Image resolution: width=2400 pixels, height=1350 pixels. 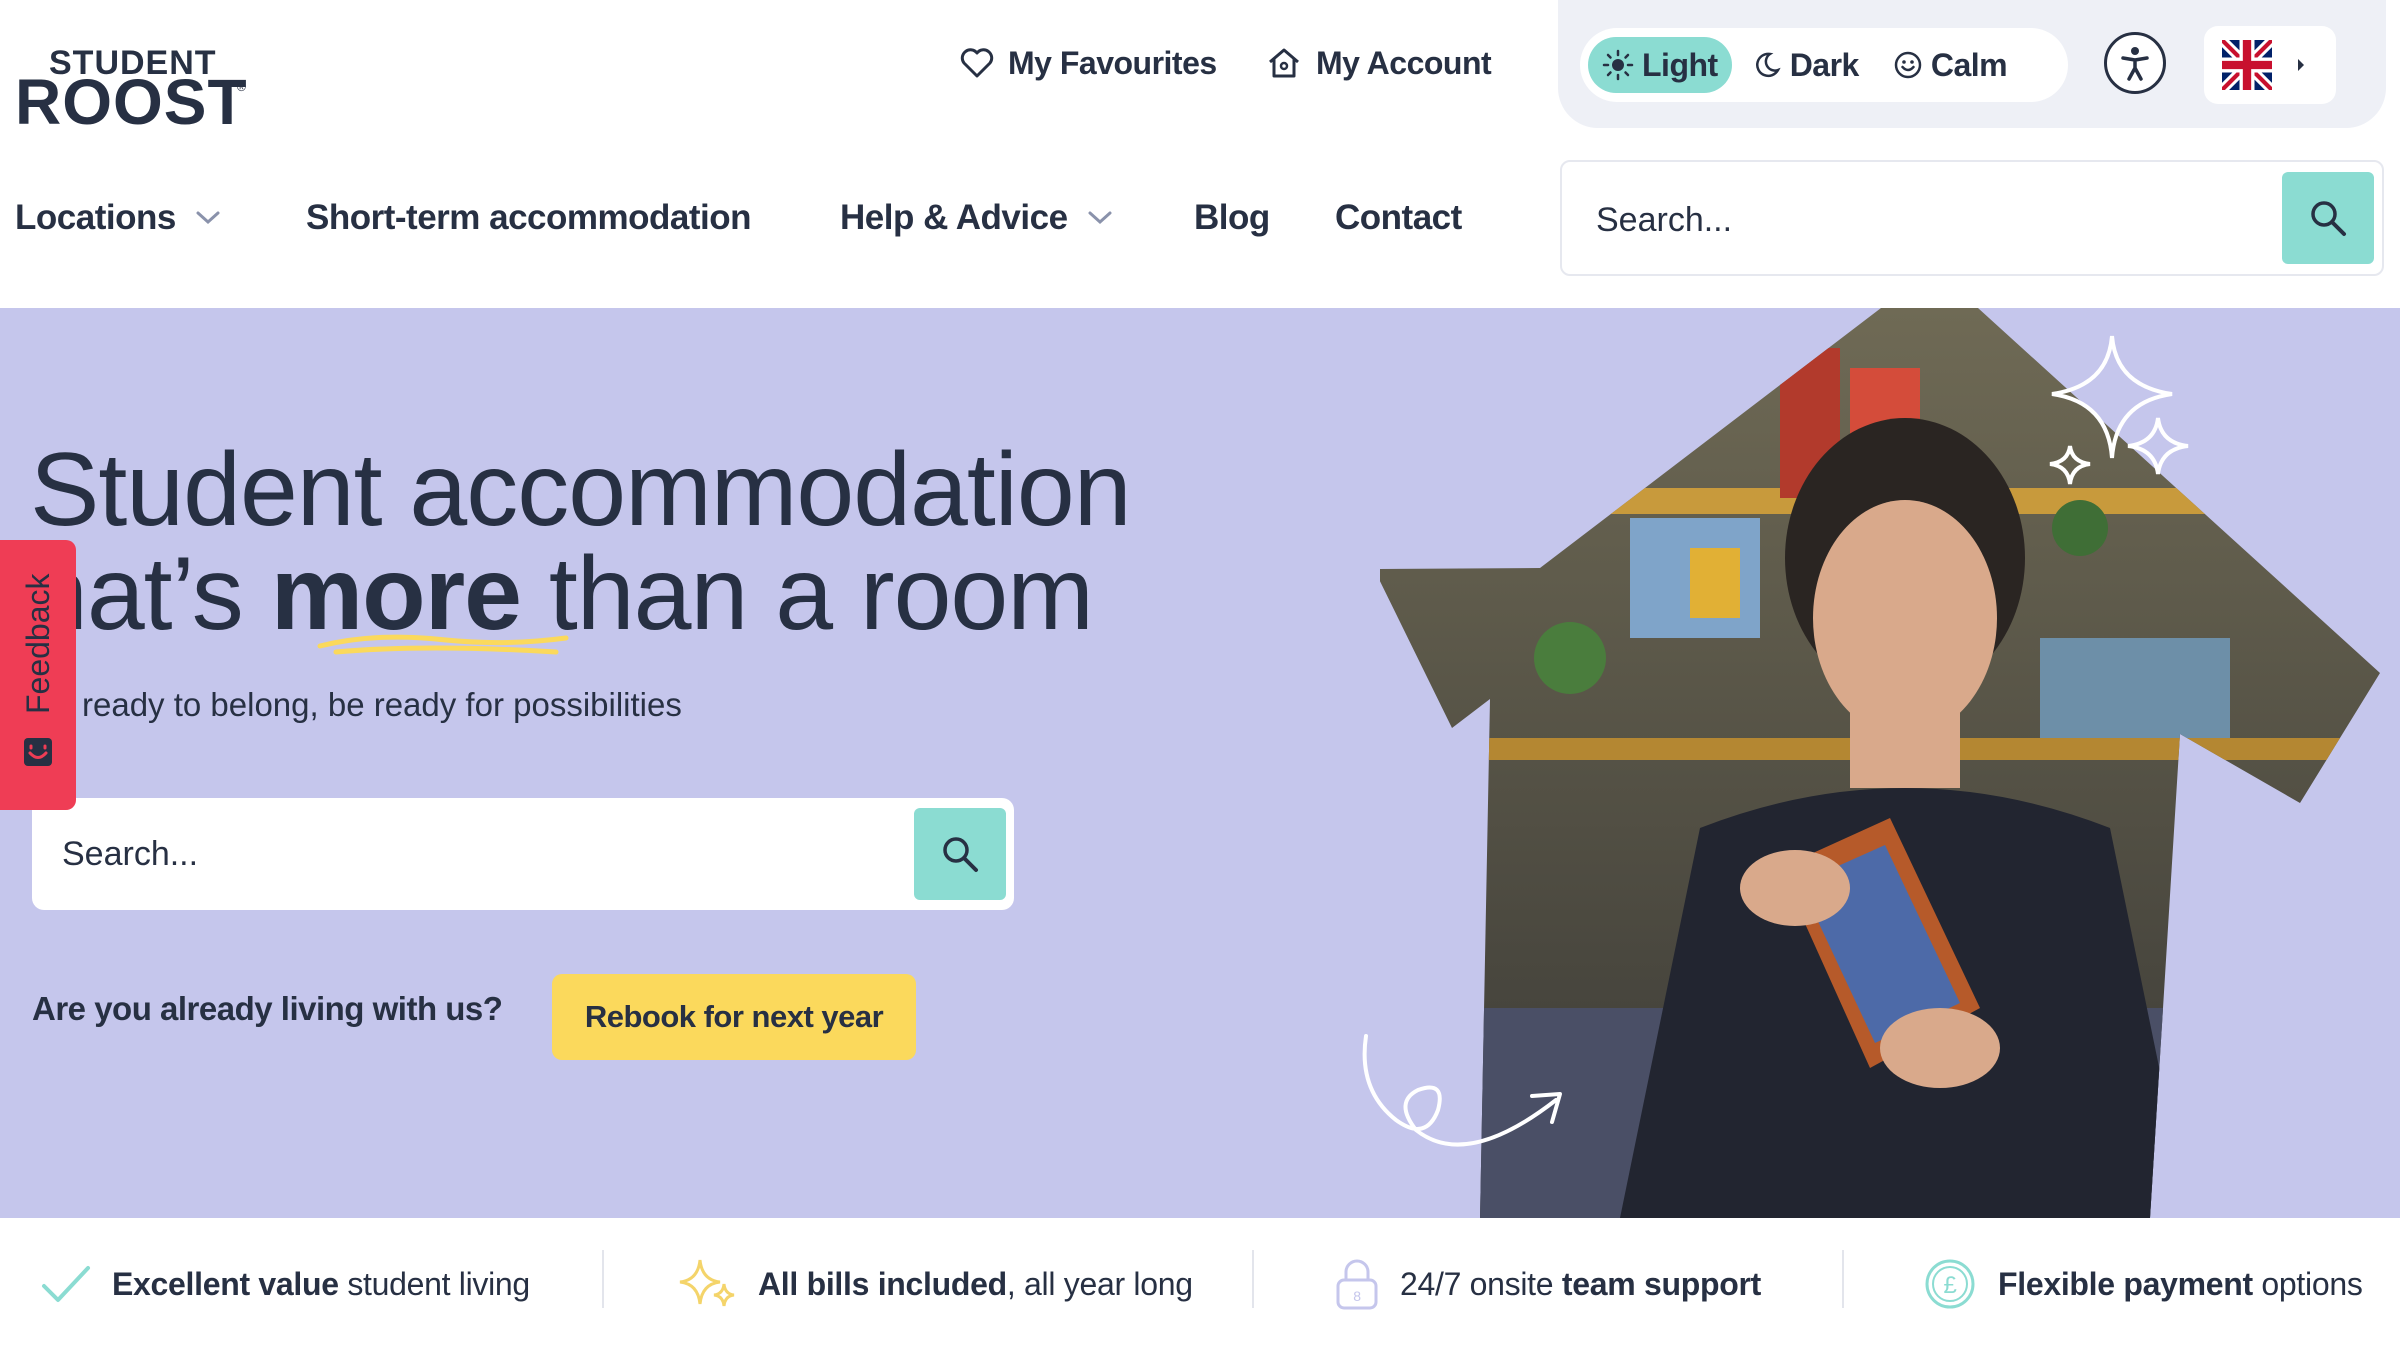 I want to click on language-selector, so click(x=2270, y=65).